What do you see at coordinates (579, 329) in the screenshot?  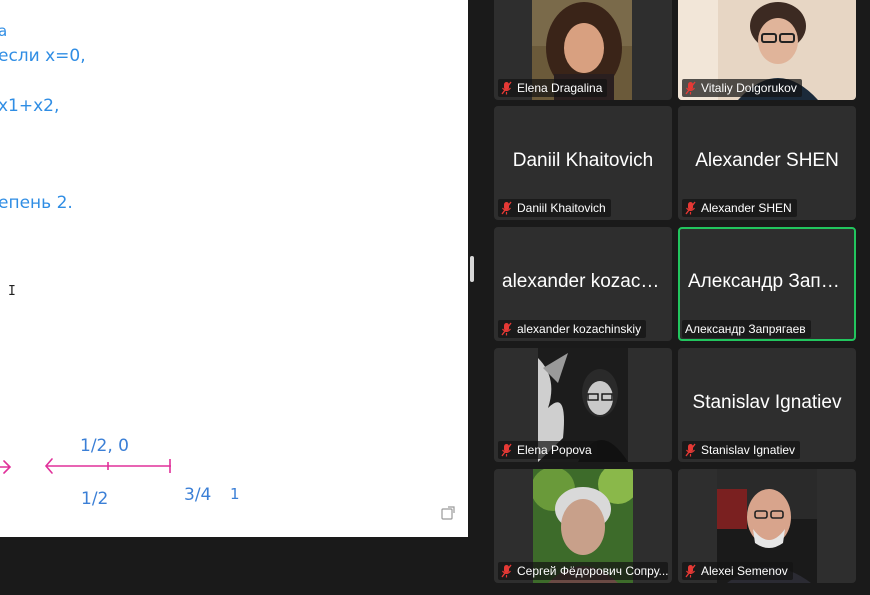 I see `participant-name: alexander kozachinskiy` at bounding box center [579, 329].